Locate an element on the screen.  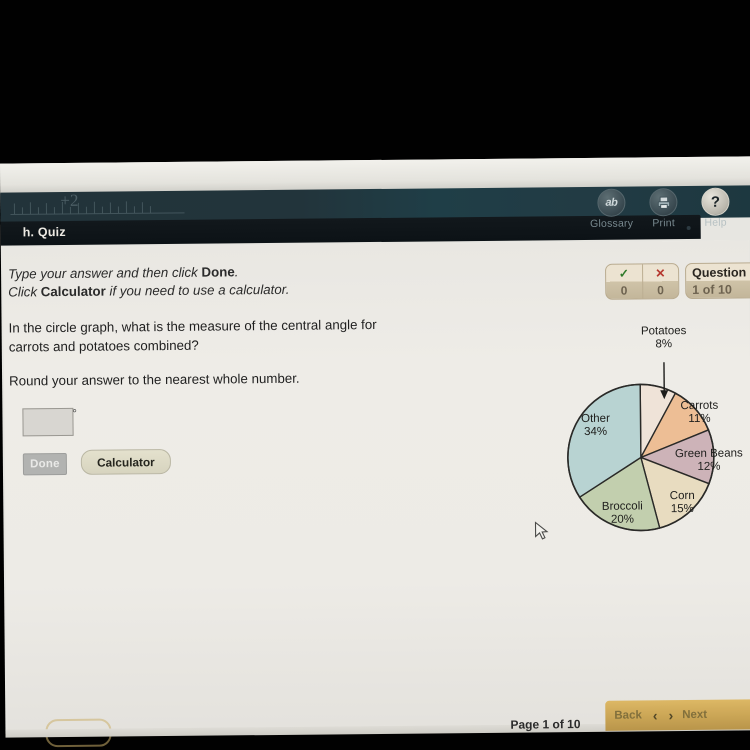
help-button: ? Help is located at coordinates (715, 208).